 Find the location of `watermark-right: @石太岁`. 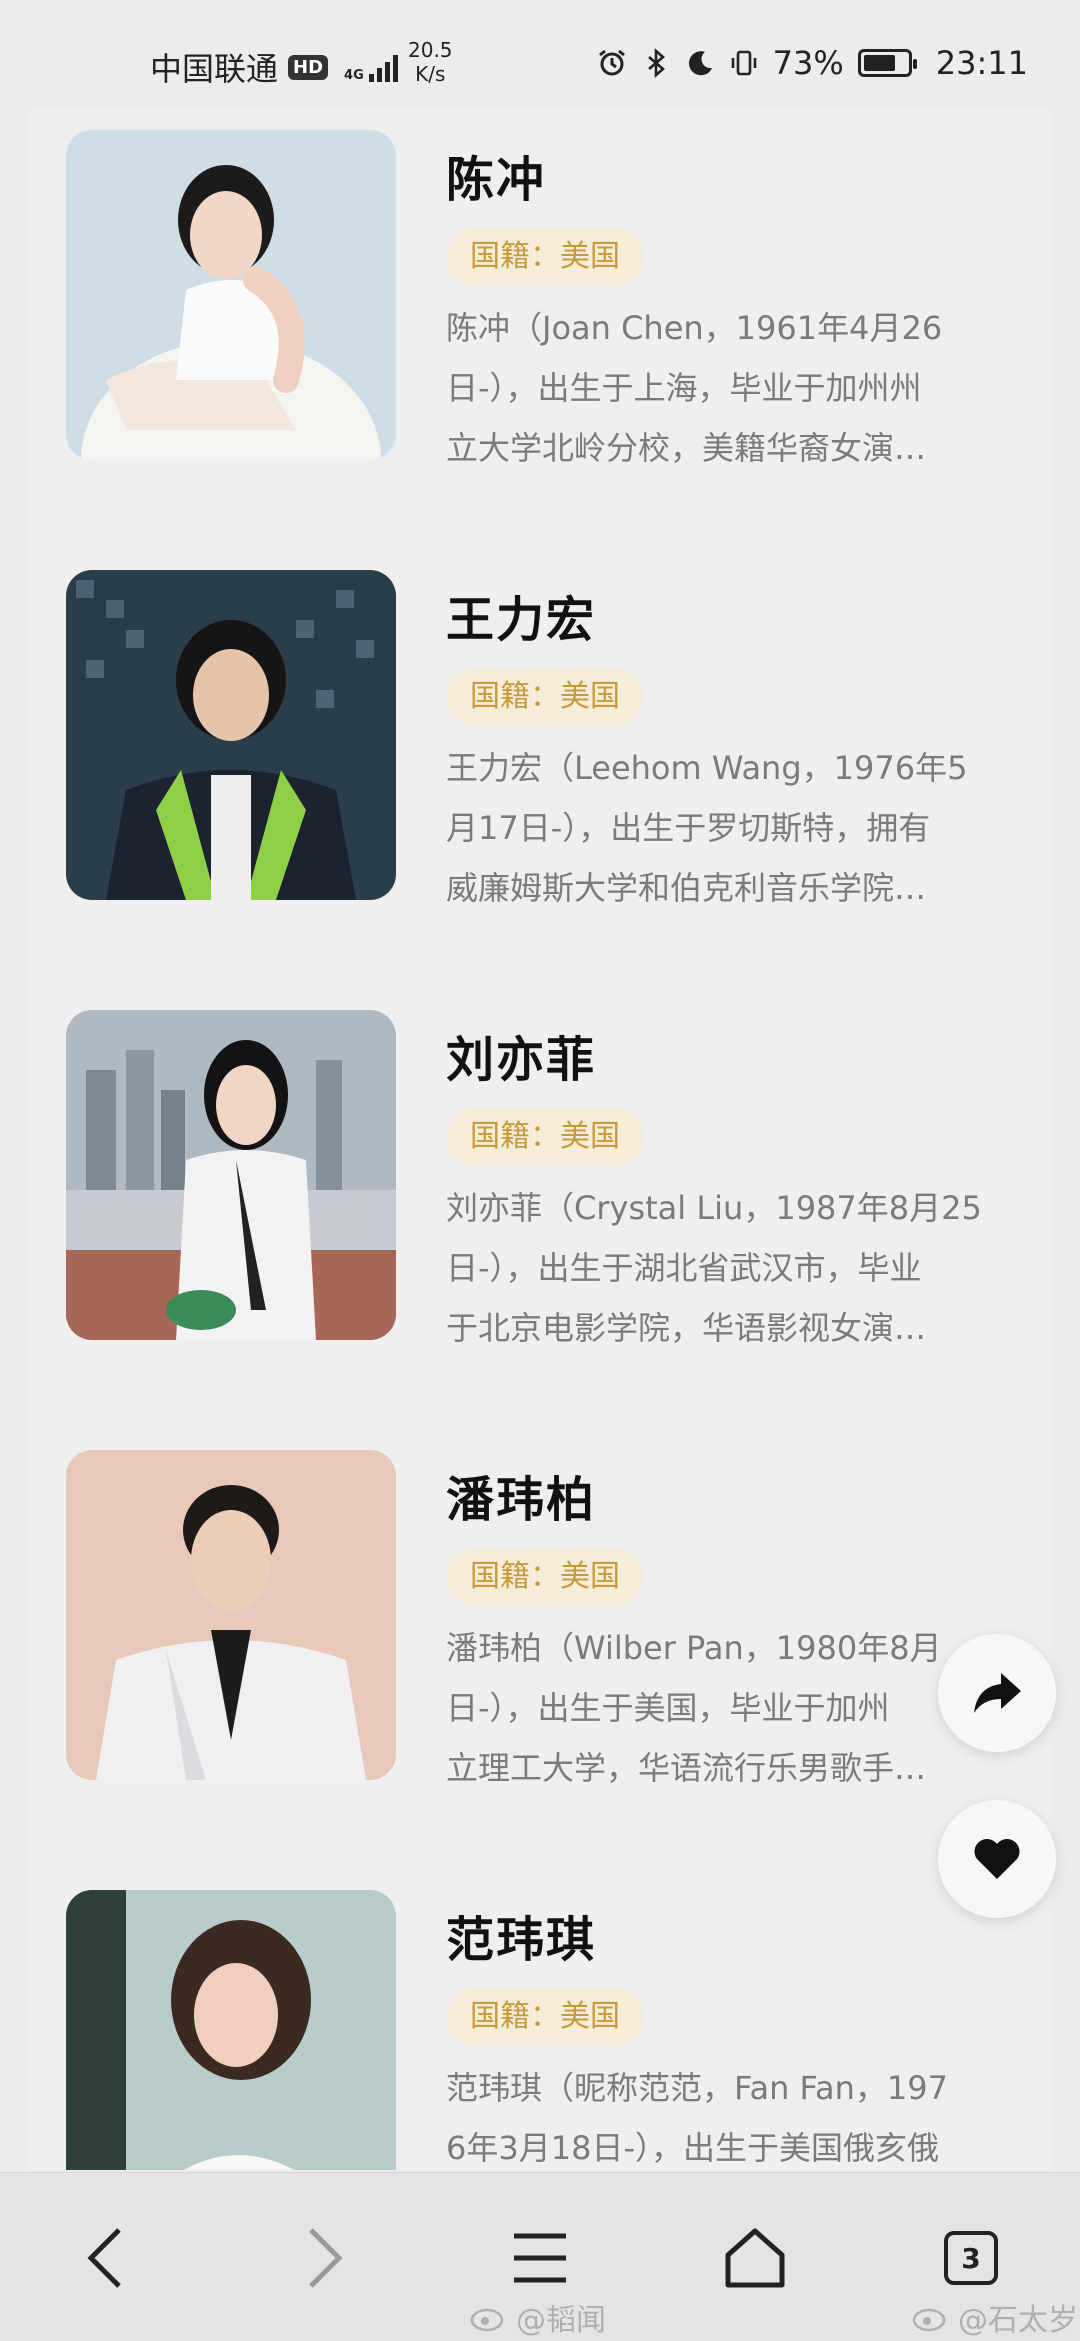

watermark-right: @石太岁 is located at coordinates (995, 2317).